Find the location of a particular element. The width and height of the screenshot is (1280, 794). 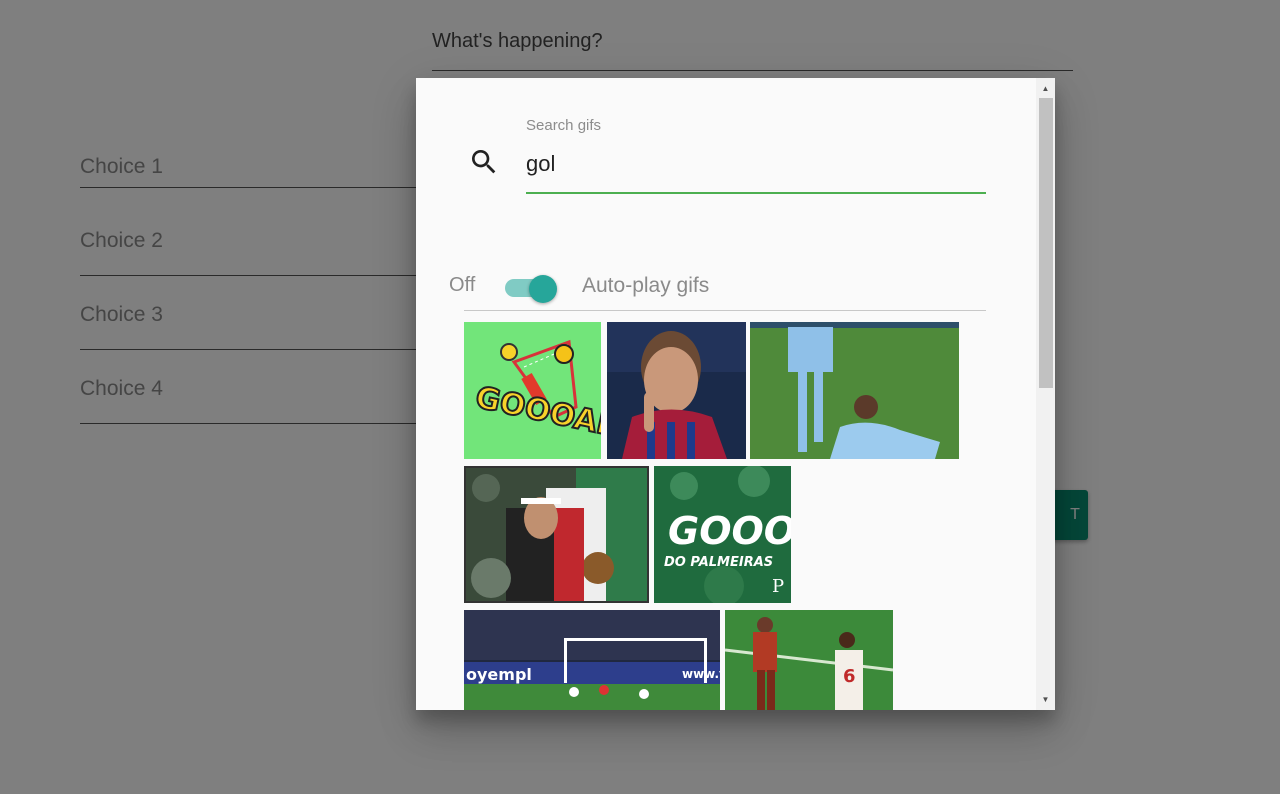

gif-6-subcaption: www.yo is located at coordinates (701, 674).